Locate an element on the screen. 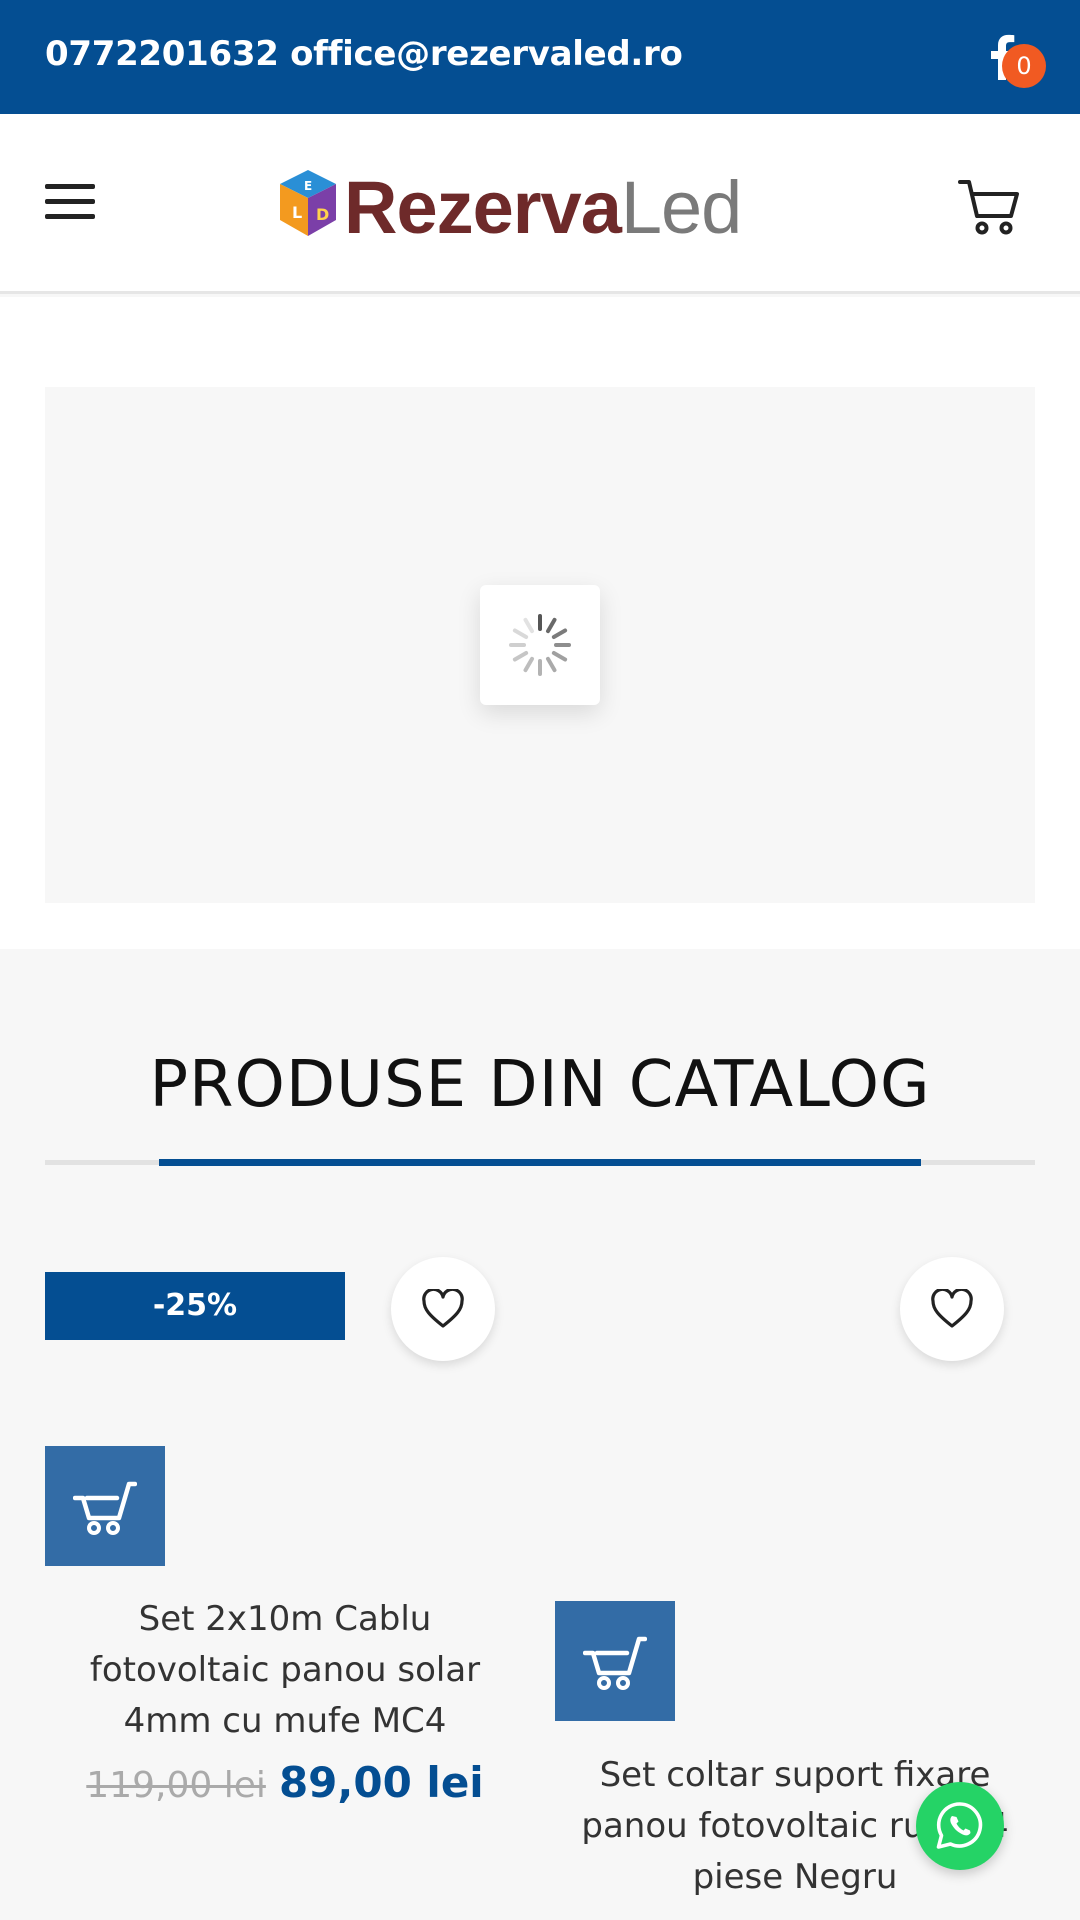 This screenshot has height=1920, width=1080. section-title: PRODUSE DIN CATALOG is located at coordinates (540, 1085).